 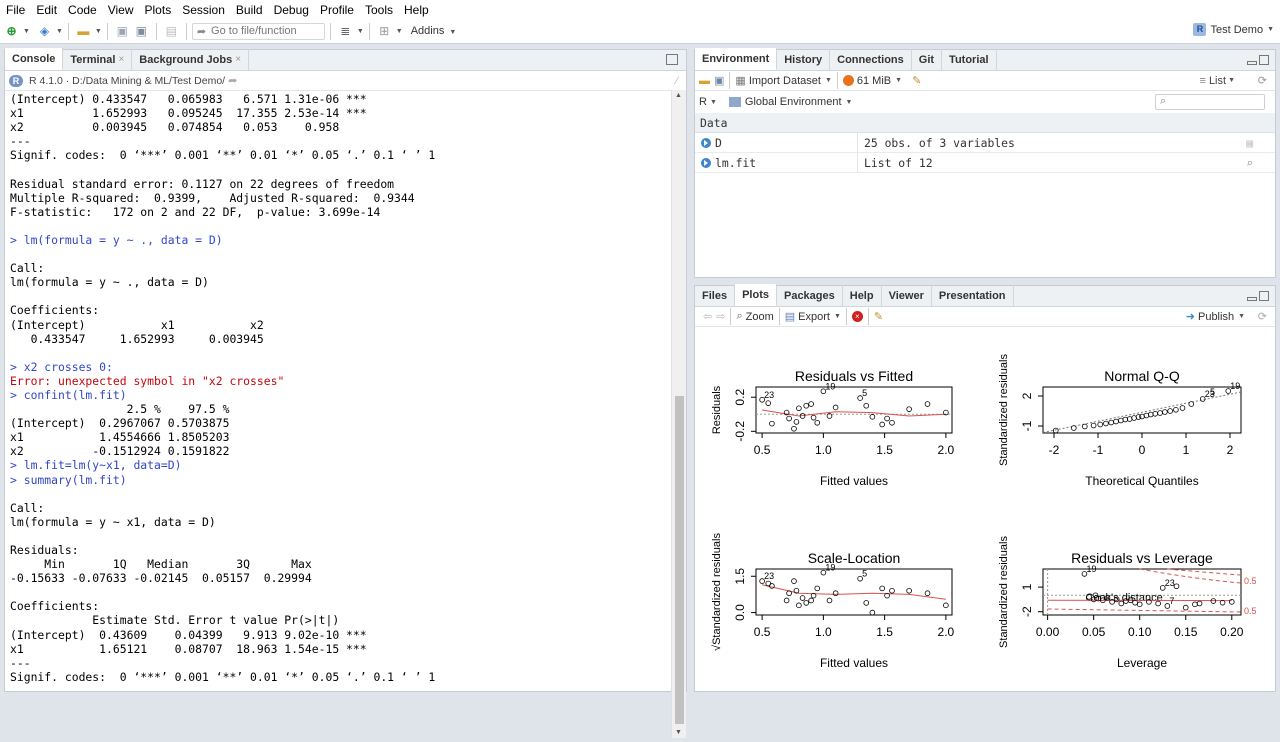 What do you see at coordinates (810, 295) in the screenshot?
I see `tab-packages: Packages` at bounding box center [810, 295].